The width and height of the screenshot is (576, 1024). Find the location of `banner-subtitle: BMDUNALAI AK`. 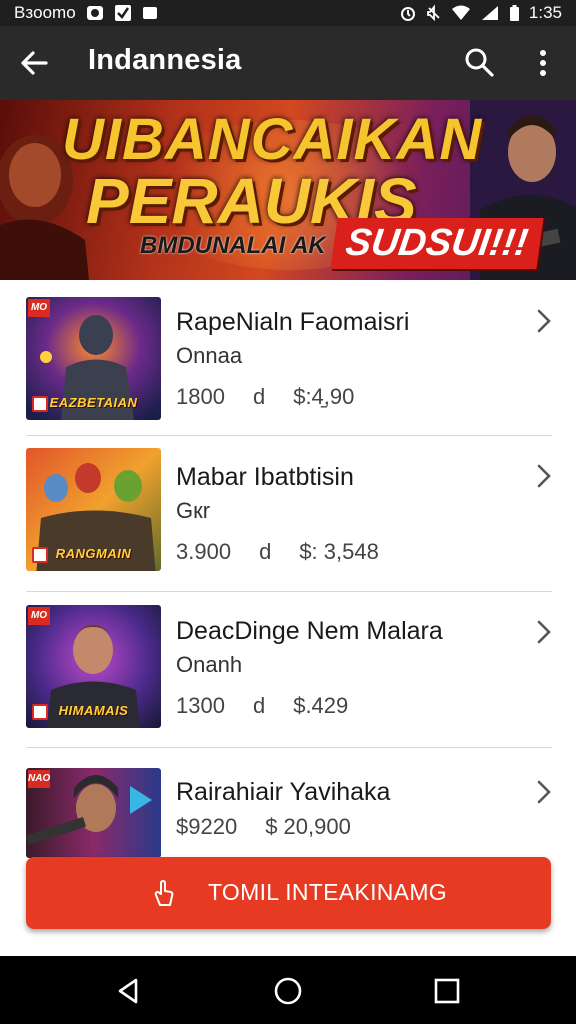

banner-subtitle: BMDUNALAI AK is located at coordinates (233, 245).